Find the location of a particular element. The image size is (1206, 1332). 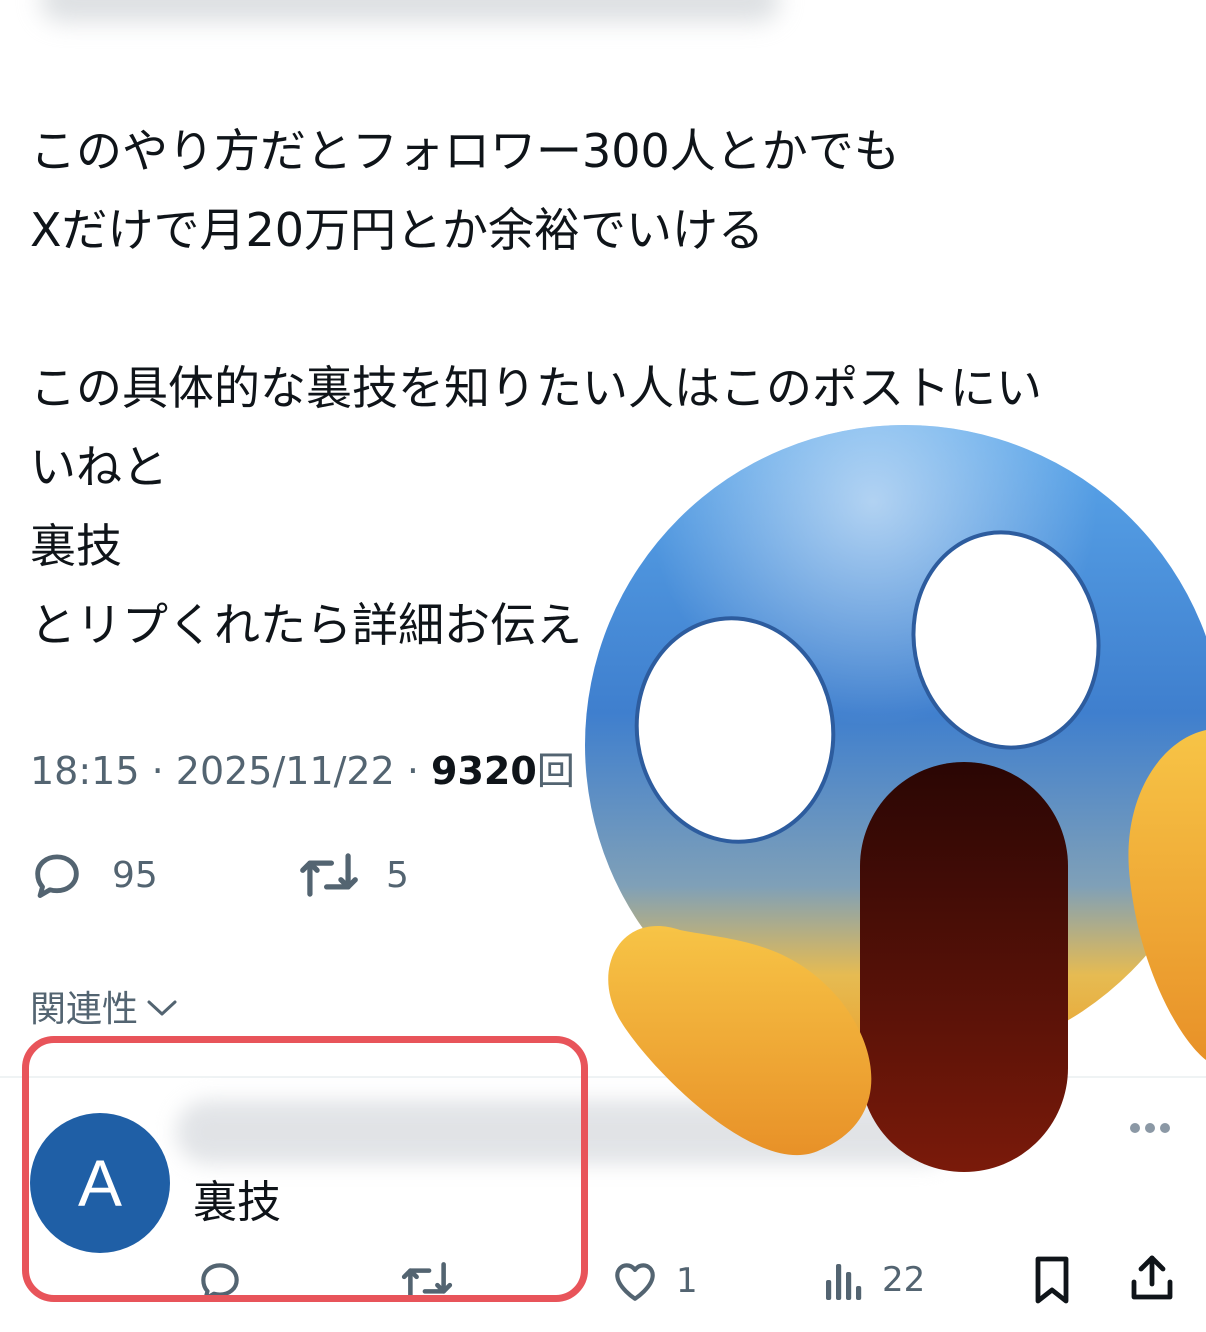

share-icon is located at coordinates (1152, 1278).